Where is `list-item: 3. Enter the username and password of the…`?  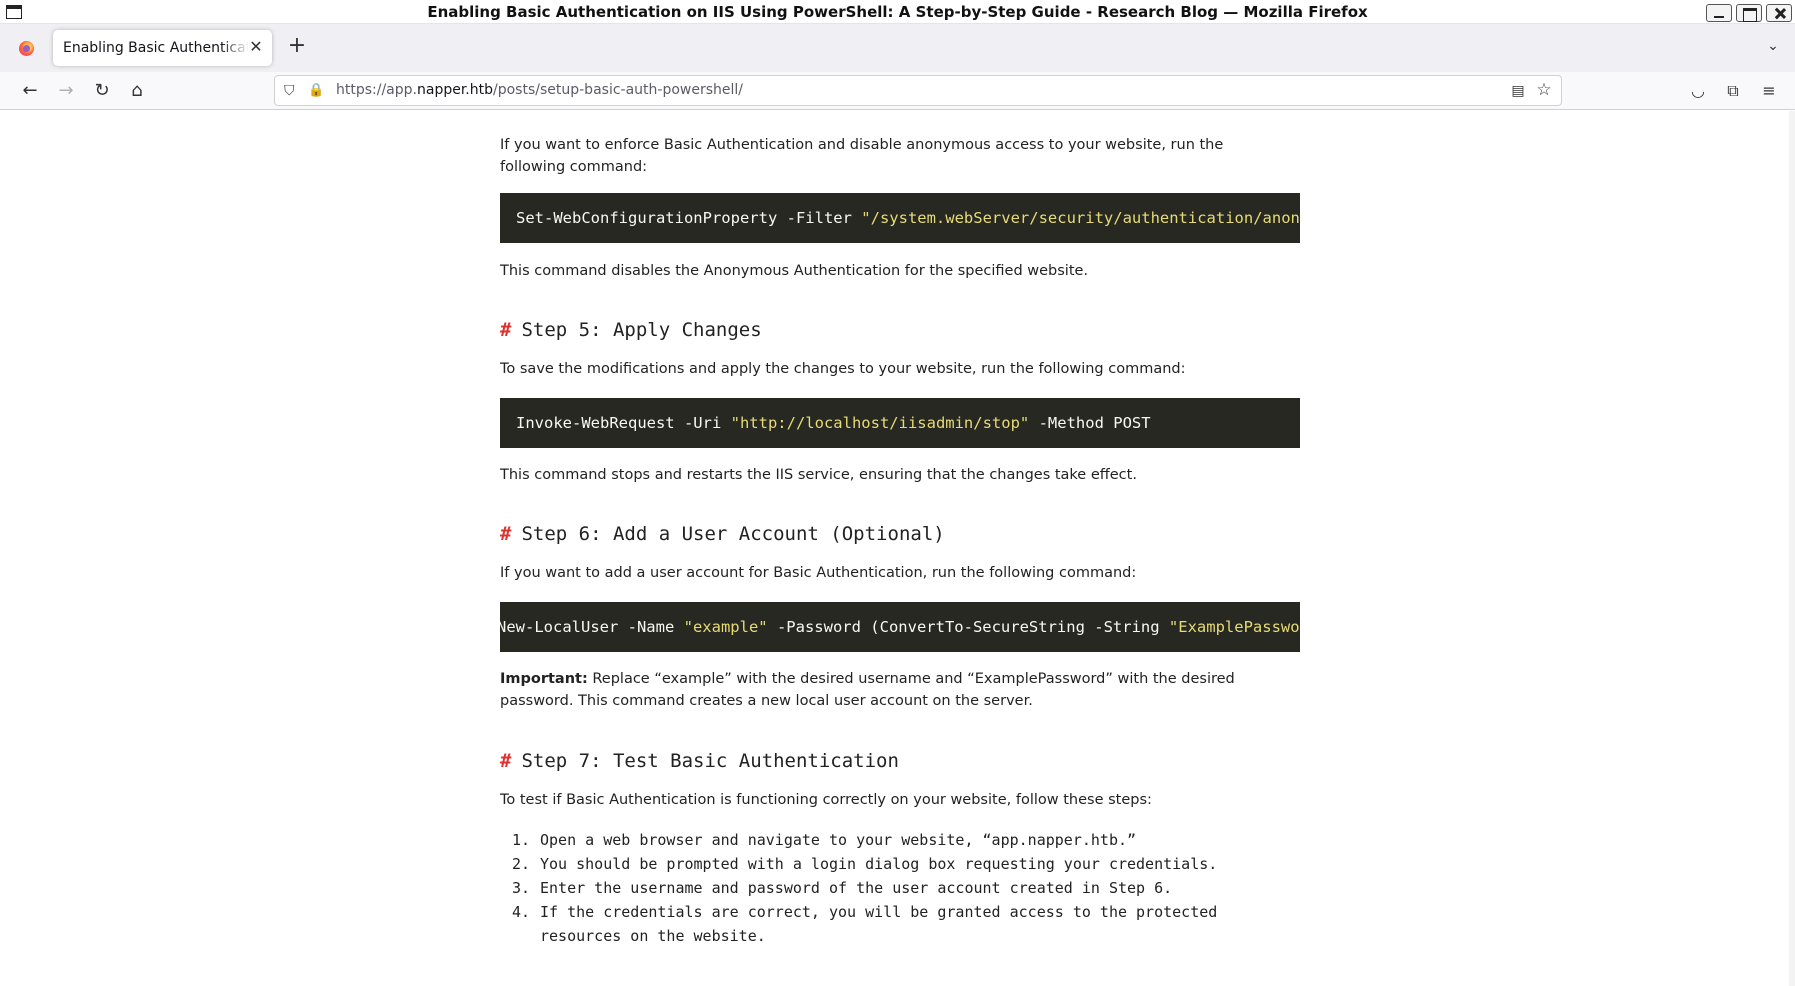 list-item: 3. Enter the username and password of the… is located at coordinates (860, 888).